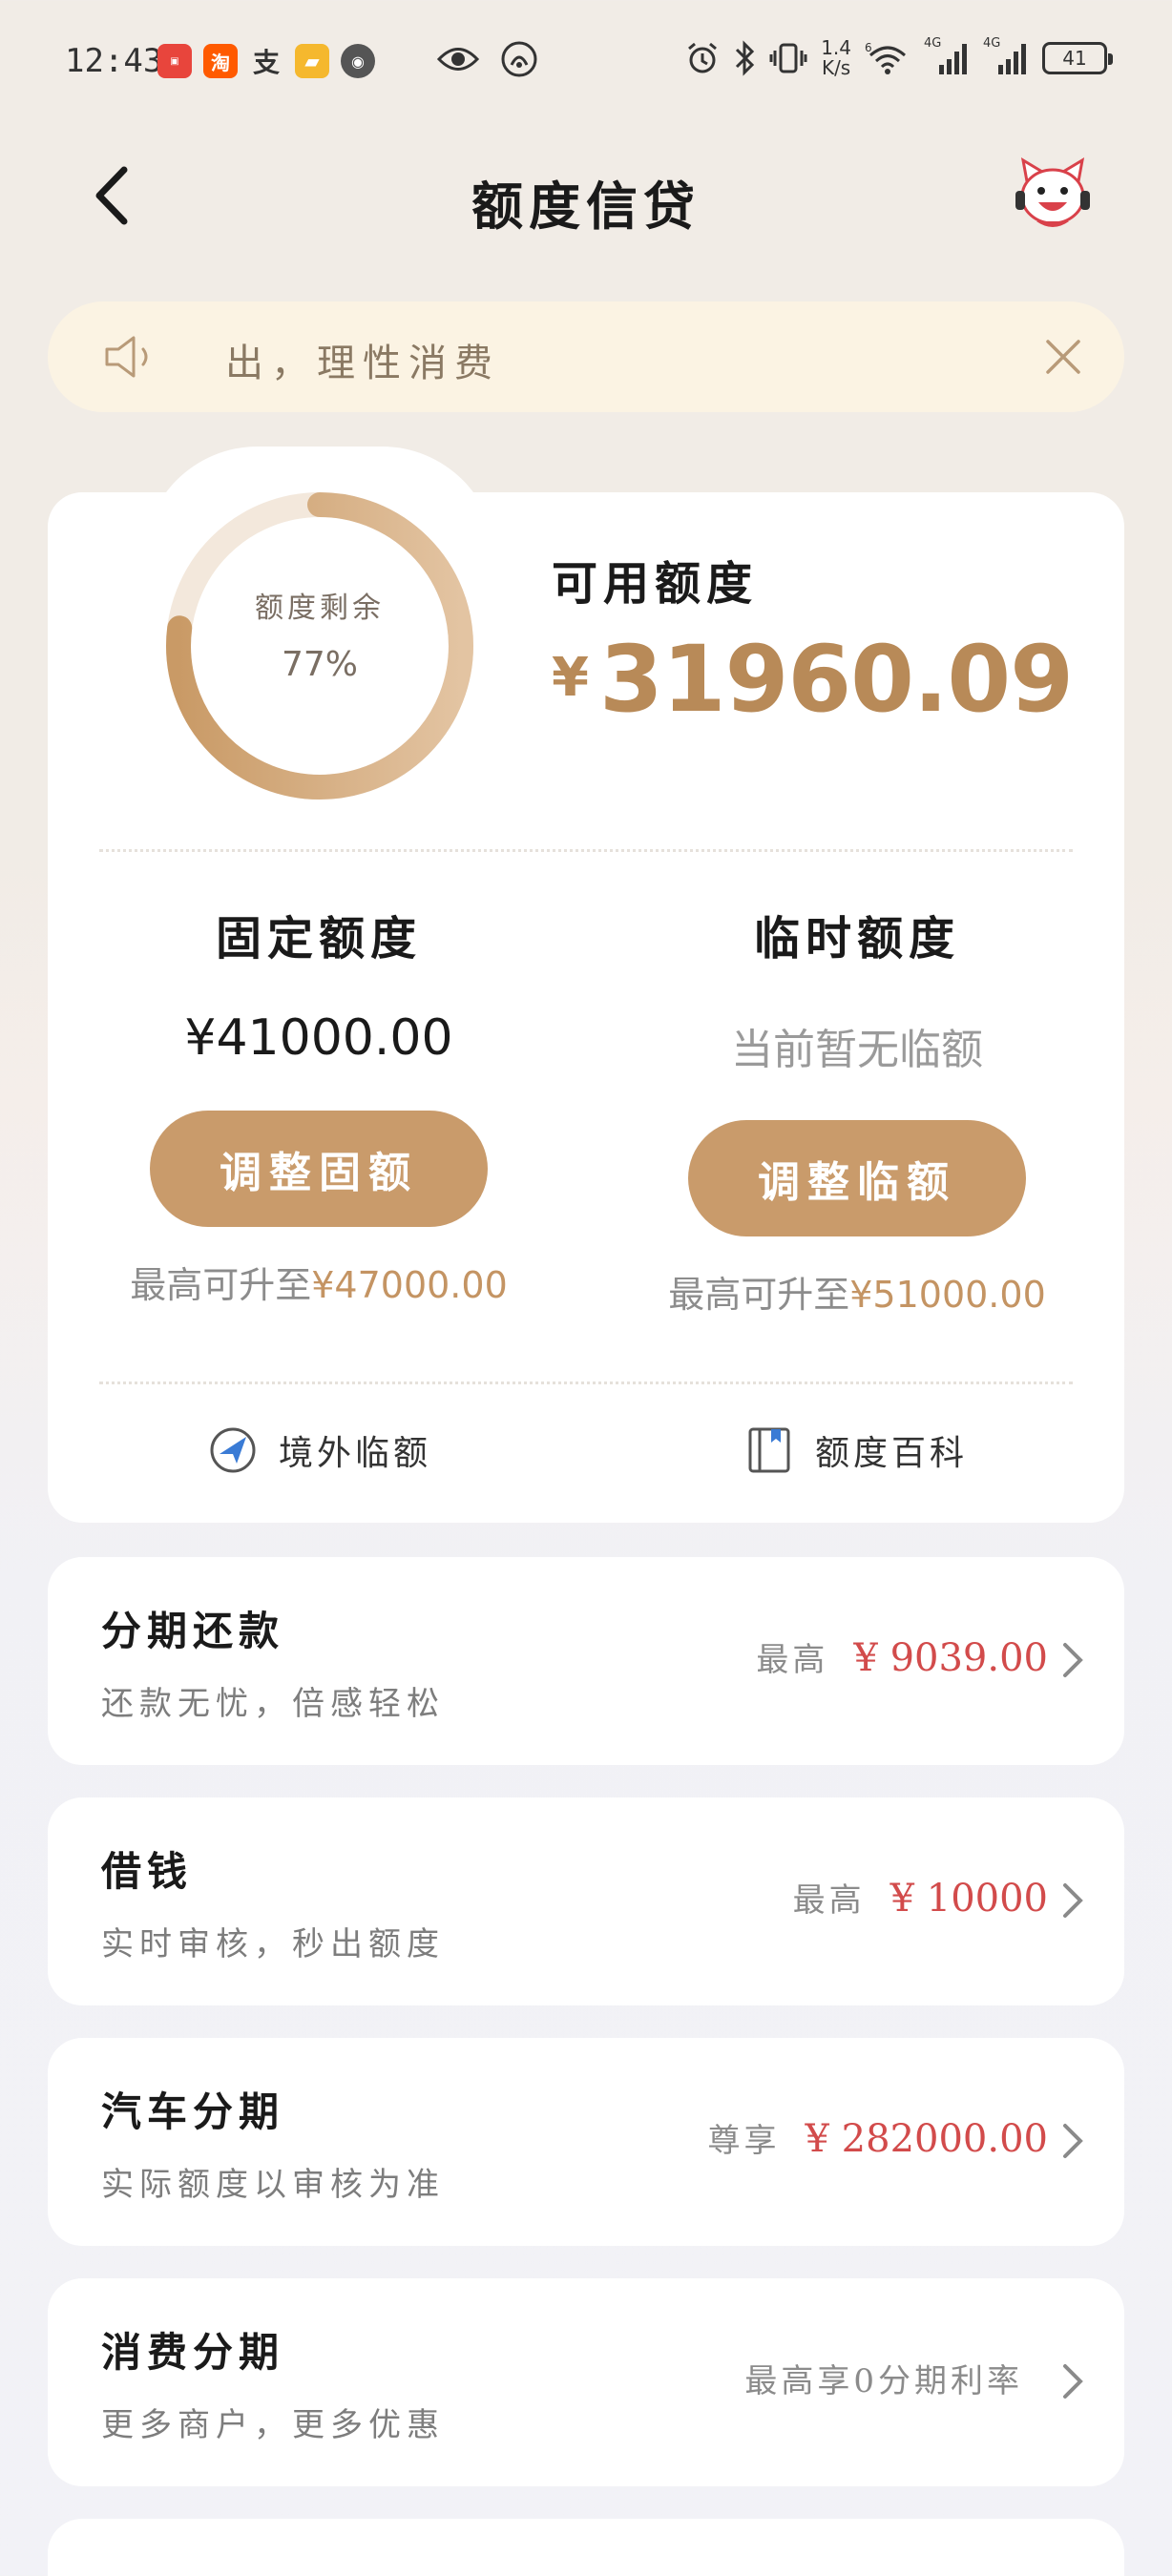  Describe the element at coordinates (273, 1944) in the screenshot. I see `product-subtitle: 实时审核，秒出额度` at that location.